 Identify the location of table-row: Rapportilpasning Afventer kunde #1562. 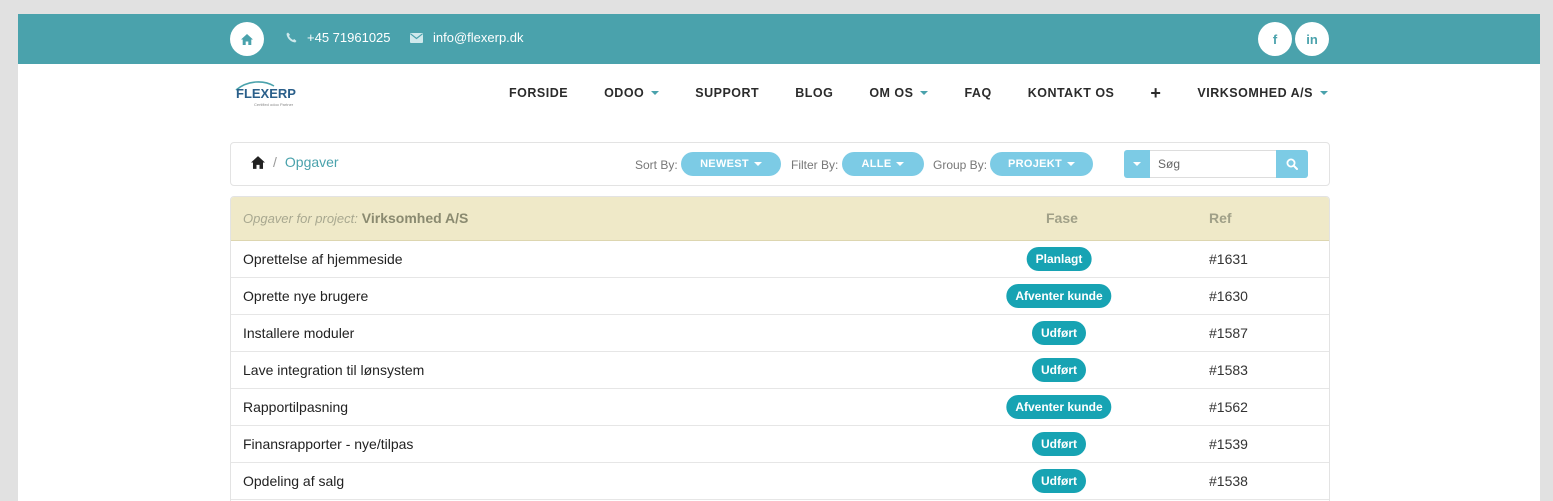
(780, 407).